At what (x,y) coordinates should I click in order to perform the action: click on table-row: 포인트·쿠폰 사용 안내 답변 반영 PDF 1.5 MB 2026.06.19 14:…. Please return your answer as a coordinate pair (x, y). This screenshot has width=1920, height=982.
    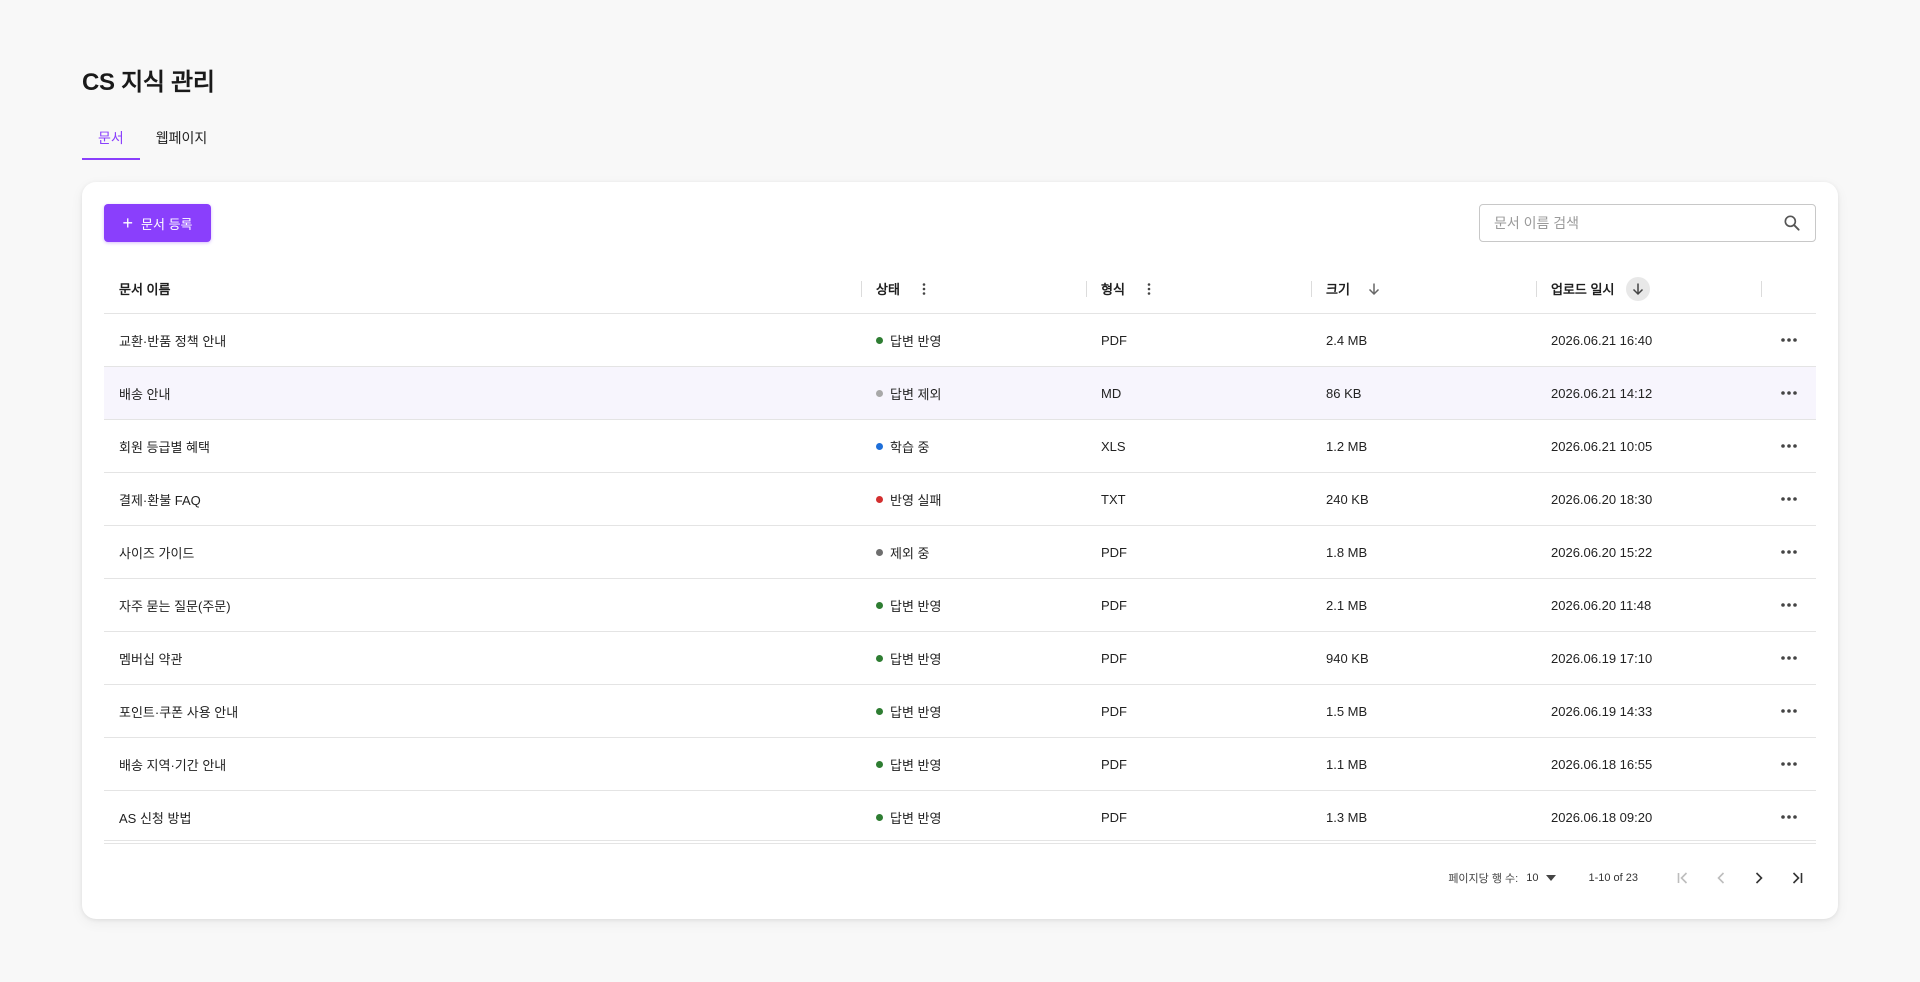
    Looking at the image, I should click on (960, 711).